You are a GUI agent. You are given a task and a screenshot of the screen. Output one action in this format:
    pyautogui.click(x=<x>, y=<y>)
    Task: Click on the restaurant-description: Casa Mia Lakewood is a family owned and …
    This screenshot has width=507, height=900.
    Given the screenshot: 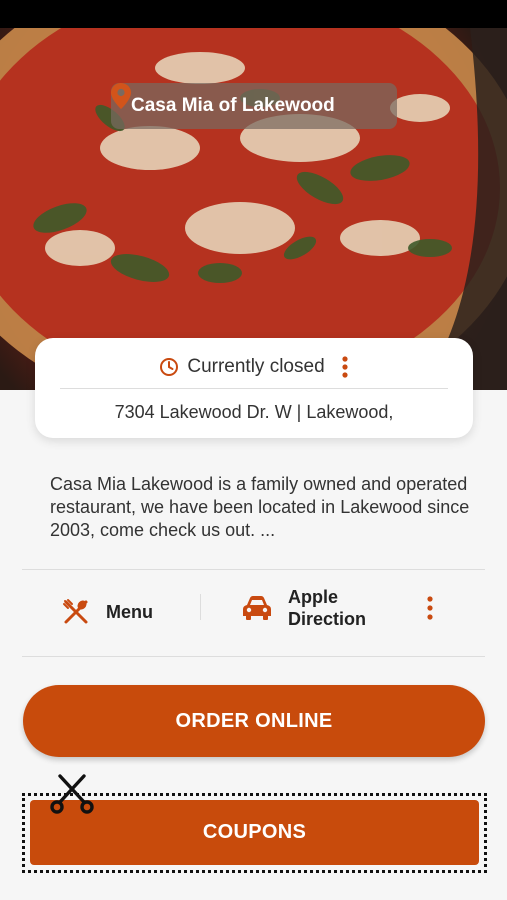 What is the action you would take?
    pyautogui.click(x=260, y=507)
    